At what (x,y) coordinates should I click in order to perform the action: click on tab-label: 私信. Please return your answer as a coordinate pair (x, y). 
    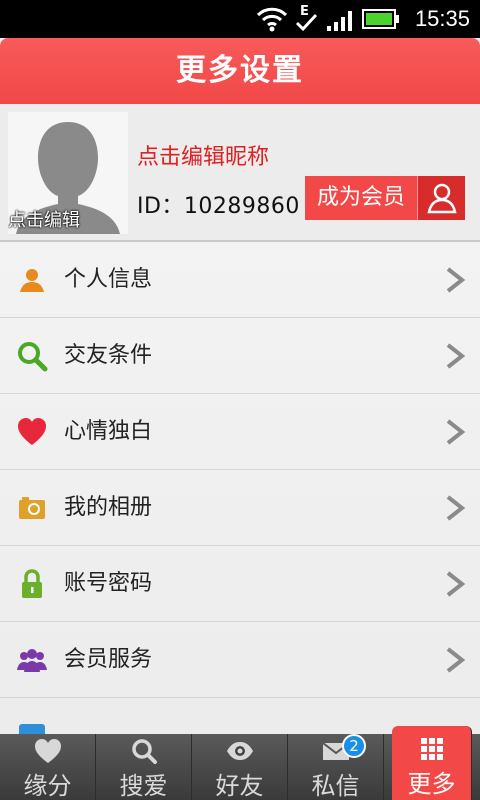
    Looking at the image, I should click on (335, 786).